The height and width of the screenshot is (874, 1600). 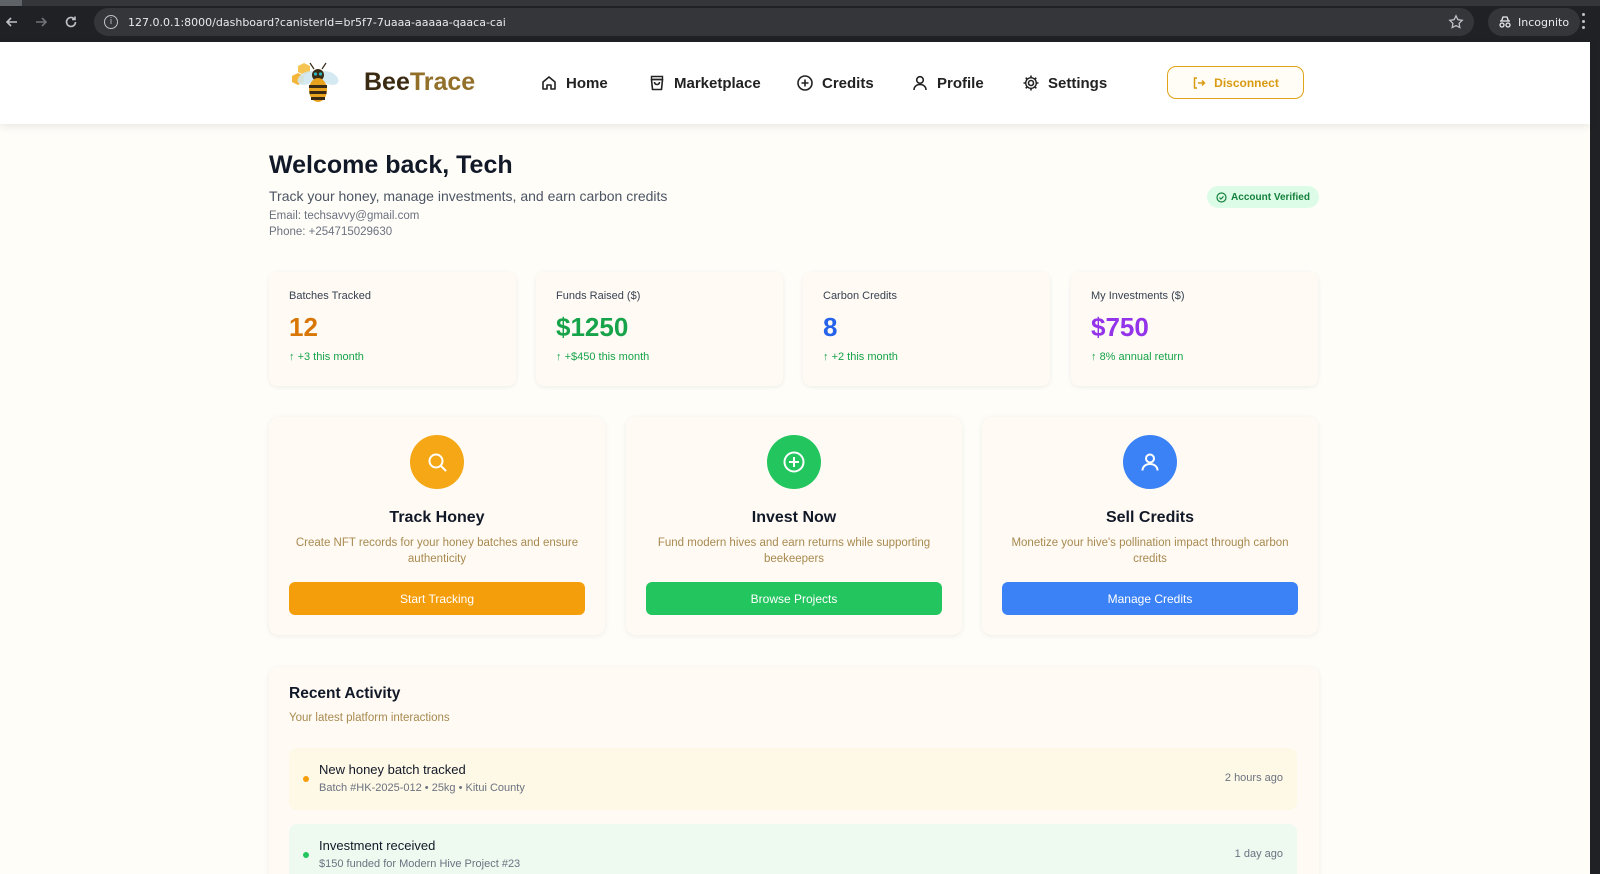 What do you see at coordinates (392, 329) in the screenshot?
I see `stat-card-batches: Batches Tracked 12 ↑ +3 this month` at bounding box center [392, 329].